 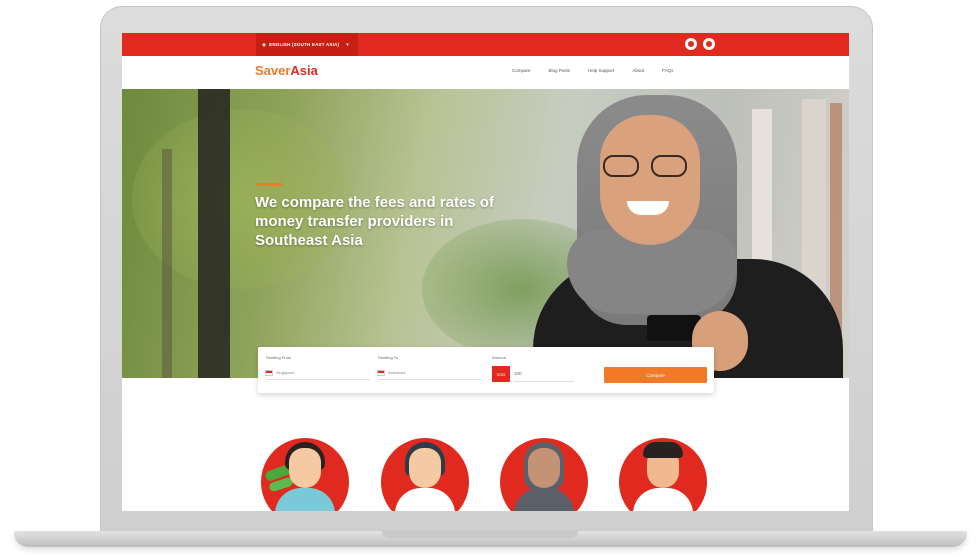 What do you see at coordinates (544, 374) in the screenshot?
I see `amount-input: 100` at bounding box center [544, 374].